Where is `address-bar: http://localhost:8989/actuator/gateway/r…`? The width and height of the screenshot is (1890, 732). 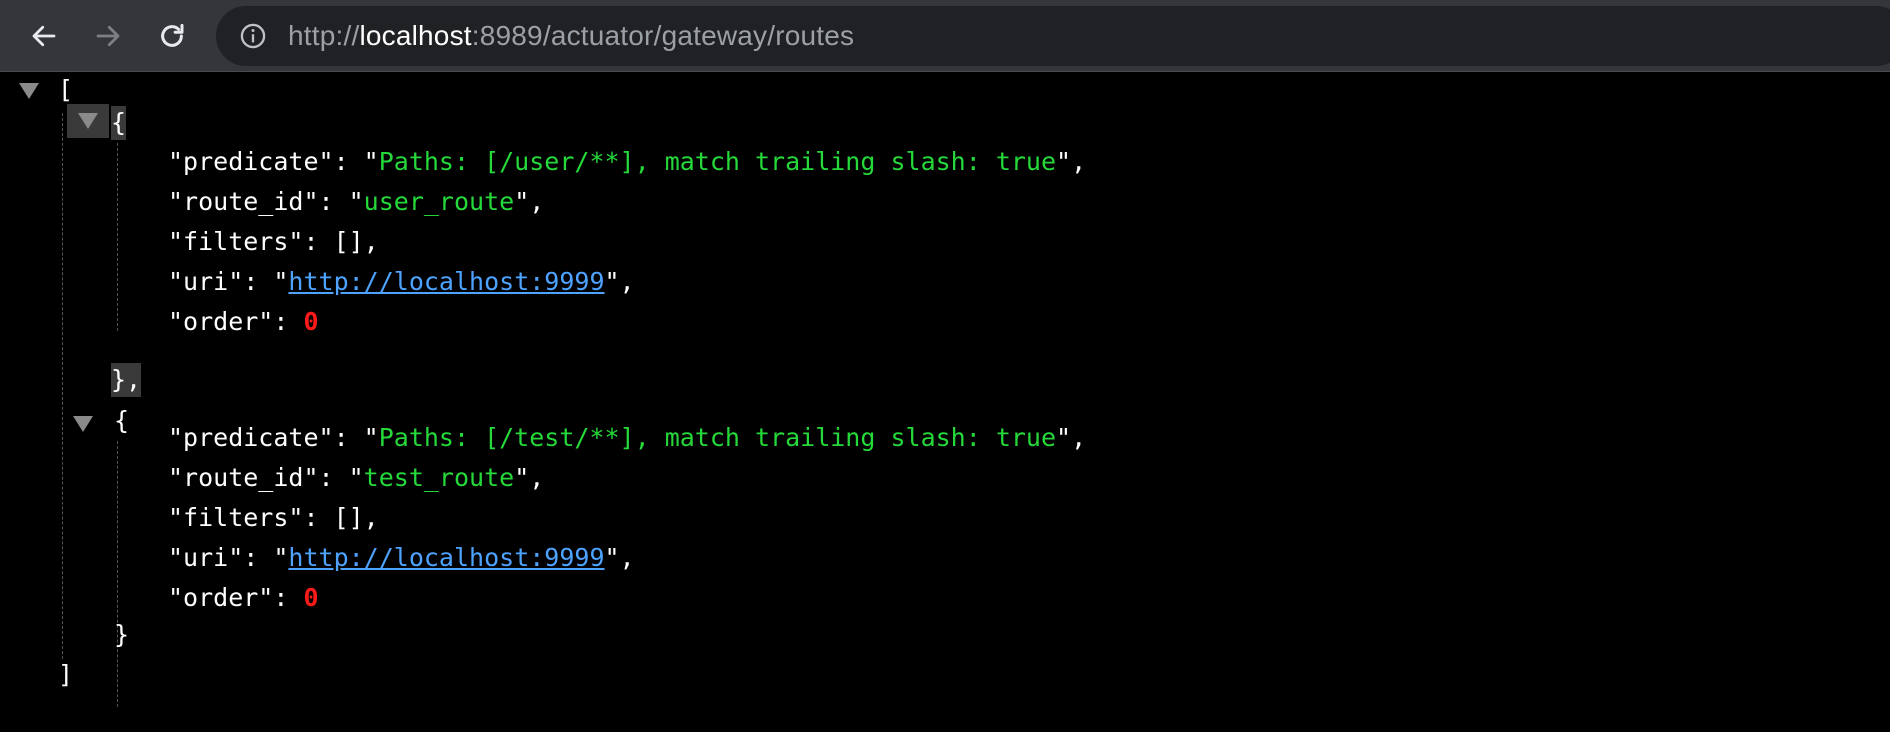 address-bar: http://localhost:8989/actuator/gateway/r… is located at coordinates (1053, 36).